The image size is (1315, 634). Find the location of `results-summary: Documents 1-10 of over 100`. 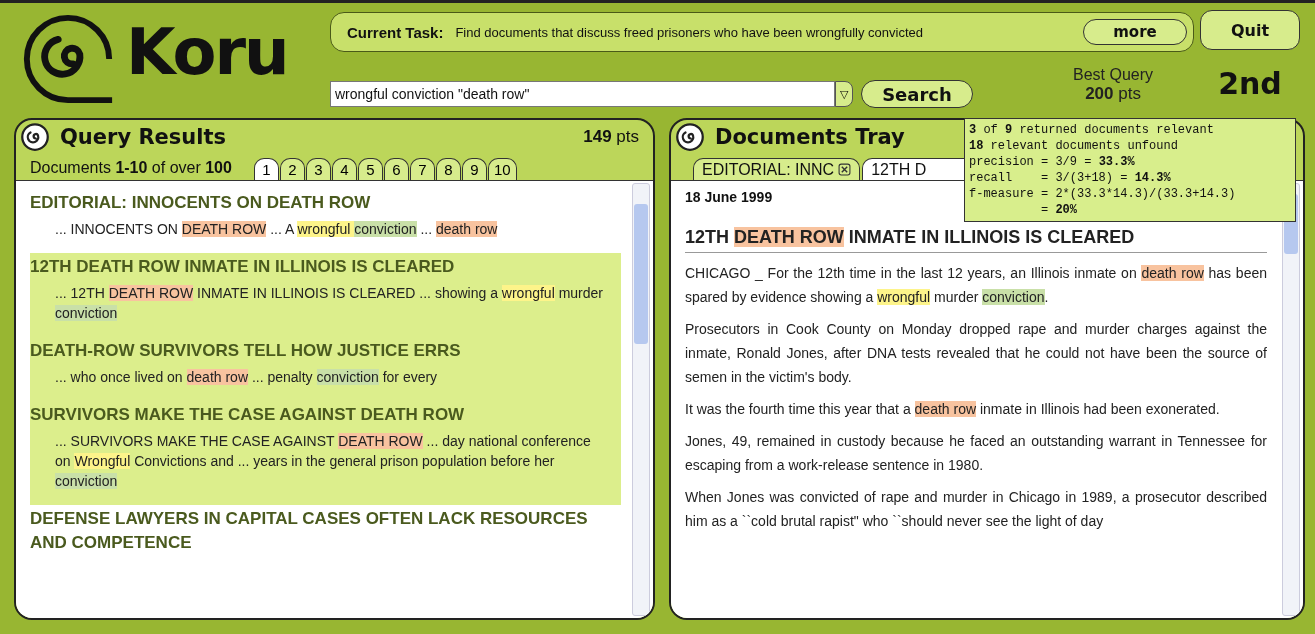

results-summary: Documents 1-10 of over 100 is located at coordinates (131, 168).